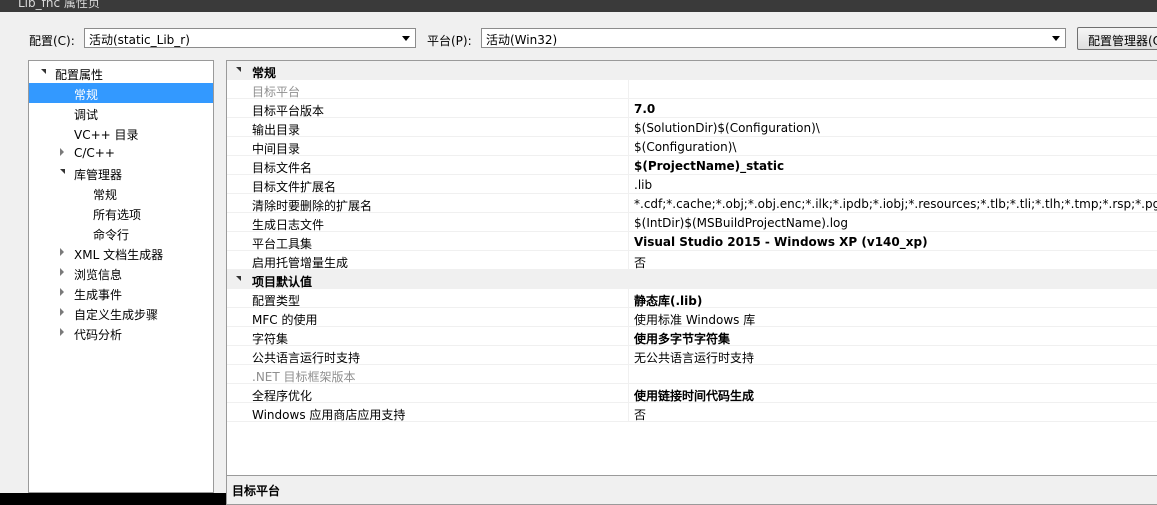 The width and height of the screenshot is (1157, 505). Describe the element at coordinates (645, 109) in the screenshot. I see `property-value: 7.0` at that location.